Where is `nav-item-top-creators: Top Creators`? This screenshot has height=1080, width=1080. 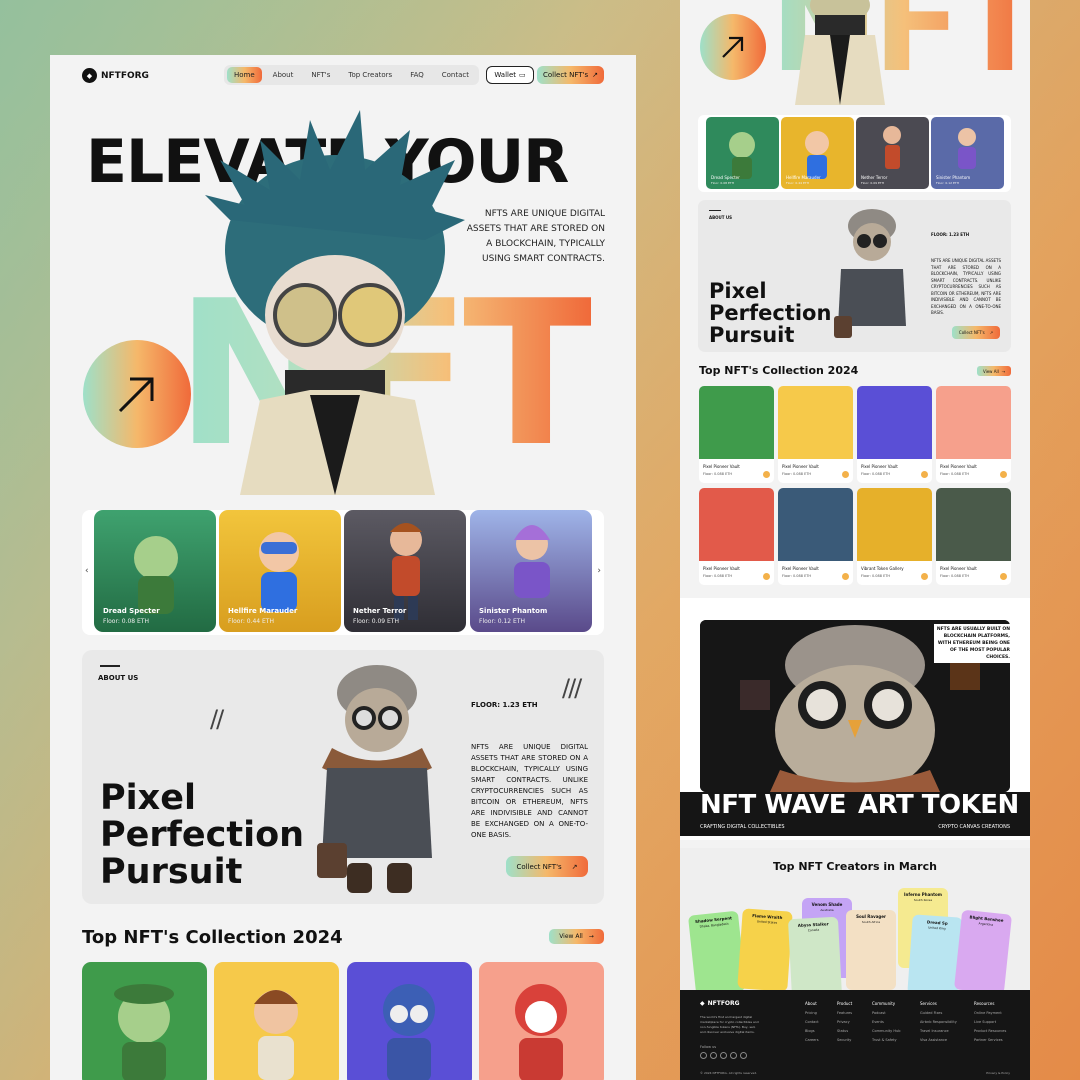 nav-item-top-creators: Top Creators is located at coordinates (370, 75).